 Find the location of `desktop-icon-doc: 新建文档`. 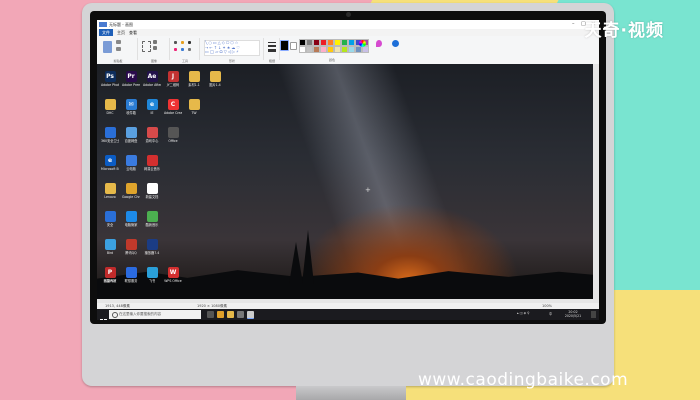

desktop-icon-doc: 新建文档 is located at coordinates (152, 191).